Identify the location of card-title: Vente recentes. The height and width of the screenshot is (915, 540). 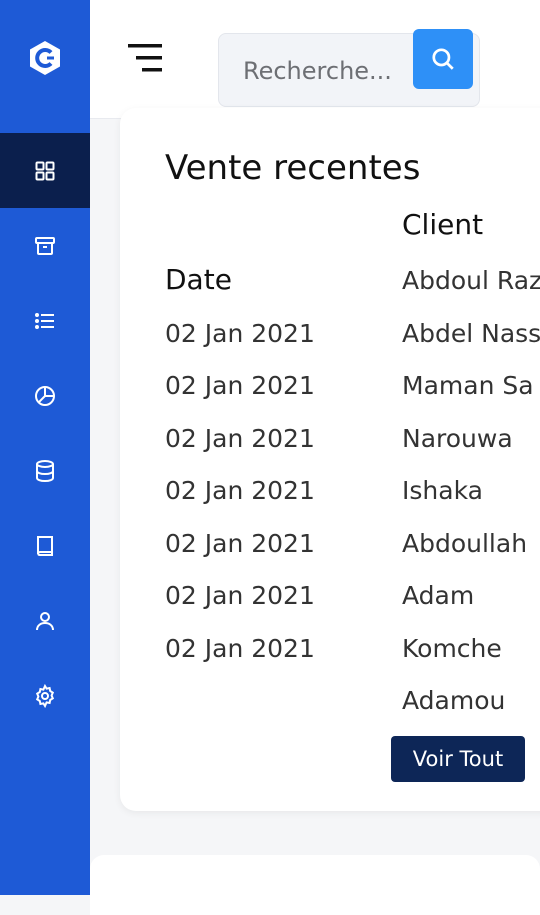
(293, 168).